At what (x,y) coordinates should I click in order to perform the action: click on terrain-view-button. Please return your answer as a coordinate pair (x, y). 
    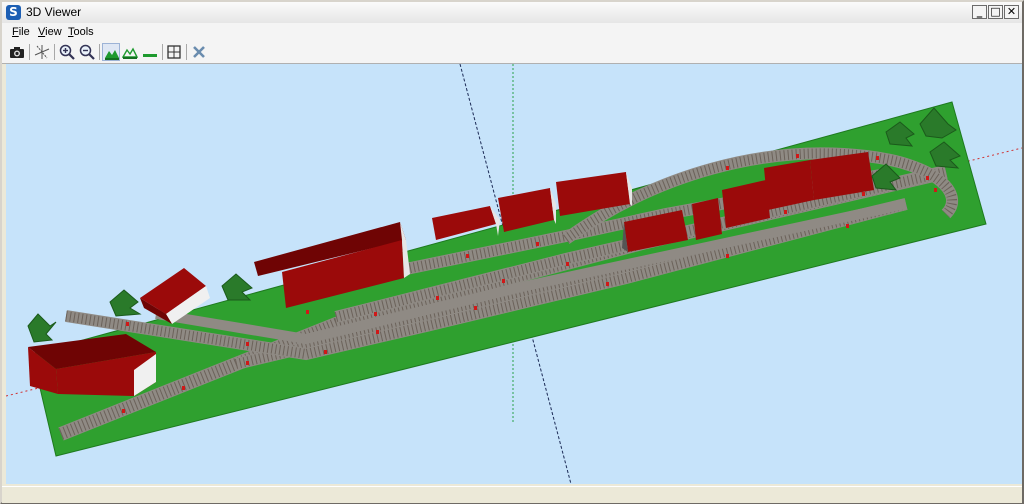
    Looking at the image, I should click on (111, 52).